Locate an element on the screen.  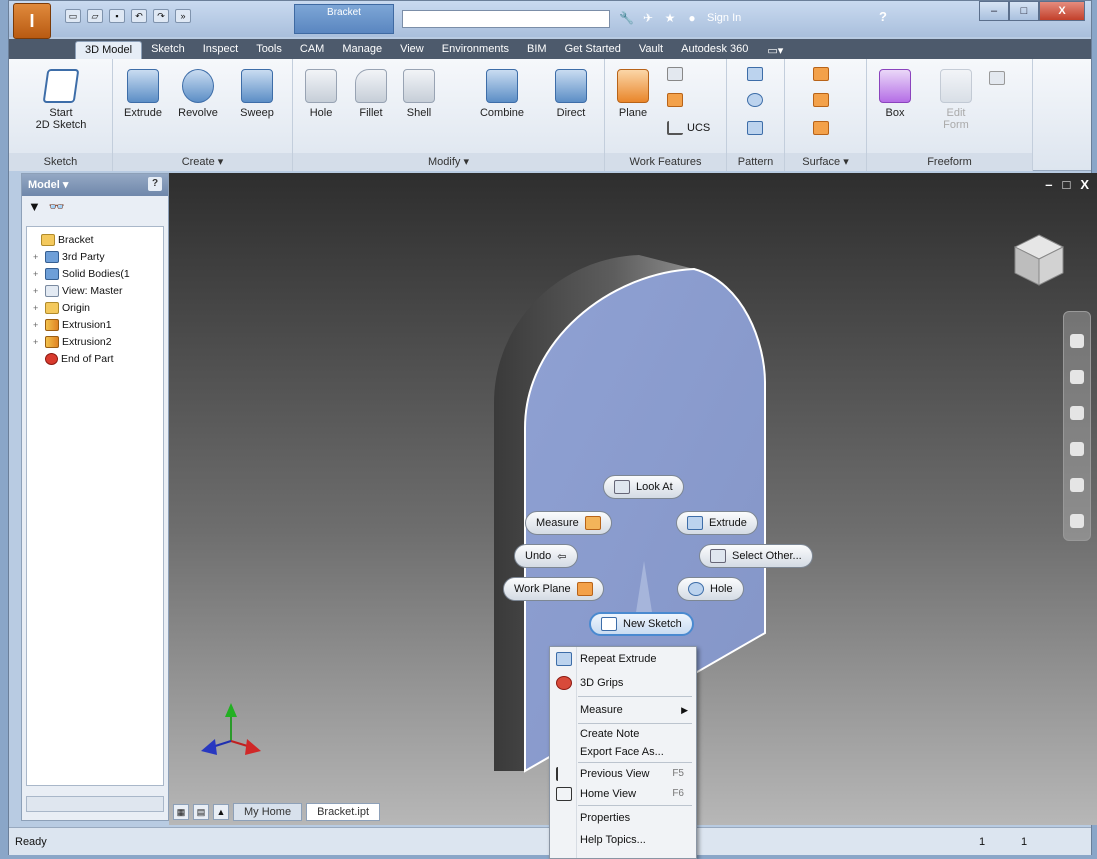
coordinate-triad is located at coordinates (231, 729).